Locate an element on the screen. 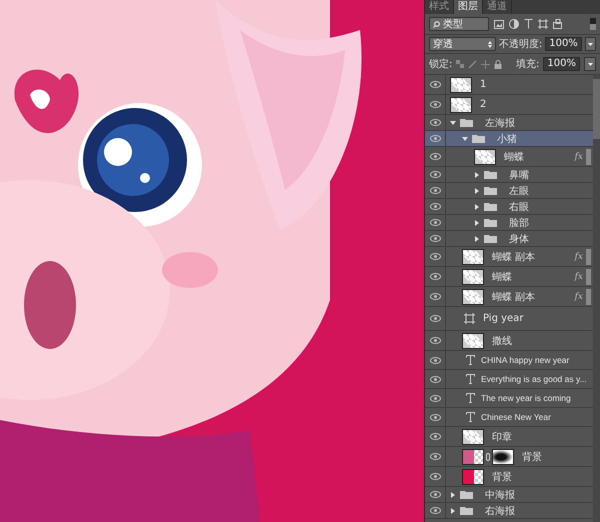 The height and width of the screenshot is (522, 600). layer-name: 撒线 is located at coordinates (502, 341).